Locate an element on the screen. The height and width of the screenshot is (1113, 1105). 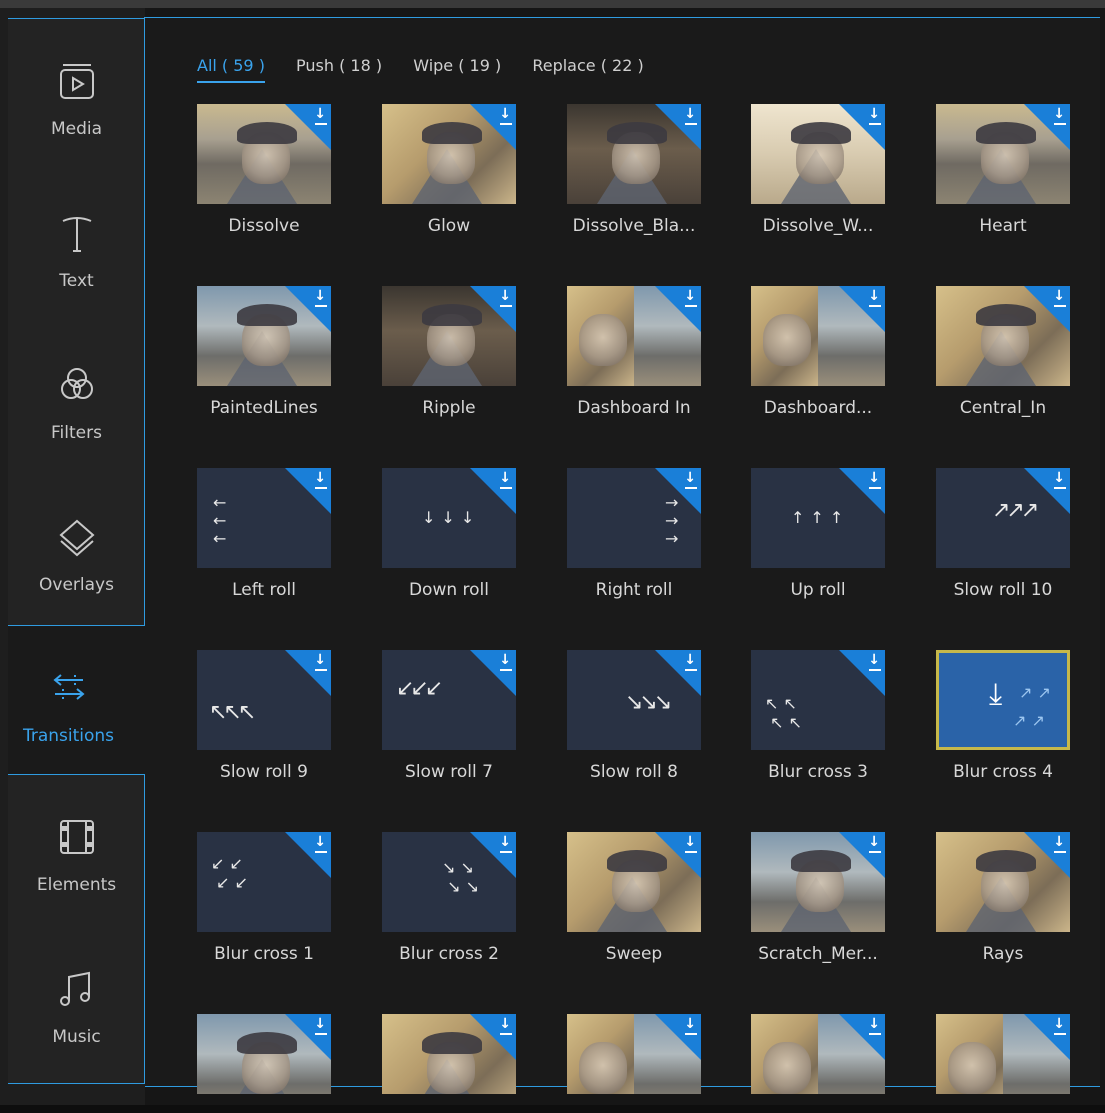
transition-thumbnail: ↑↑↑ ↓ is located at coordinates (818, 518).